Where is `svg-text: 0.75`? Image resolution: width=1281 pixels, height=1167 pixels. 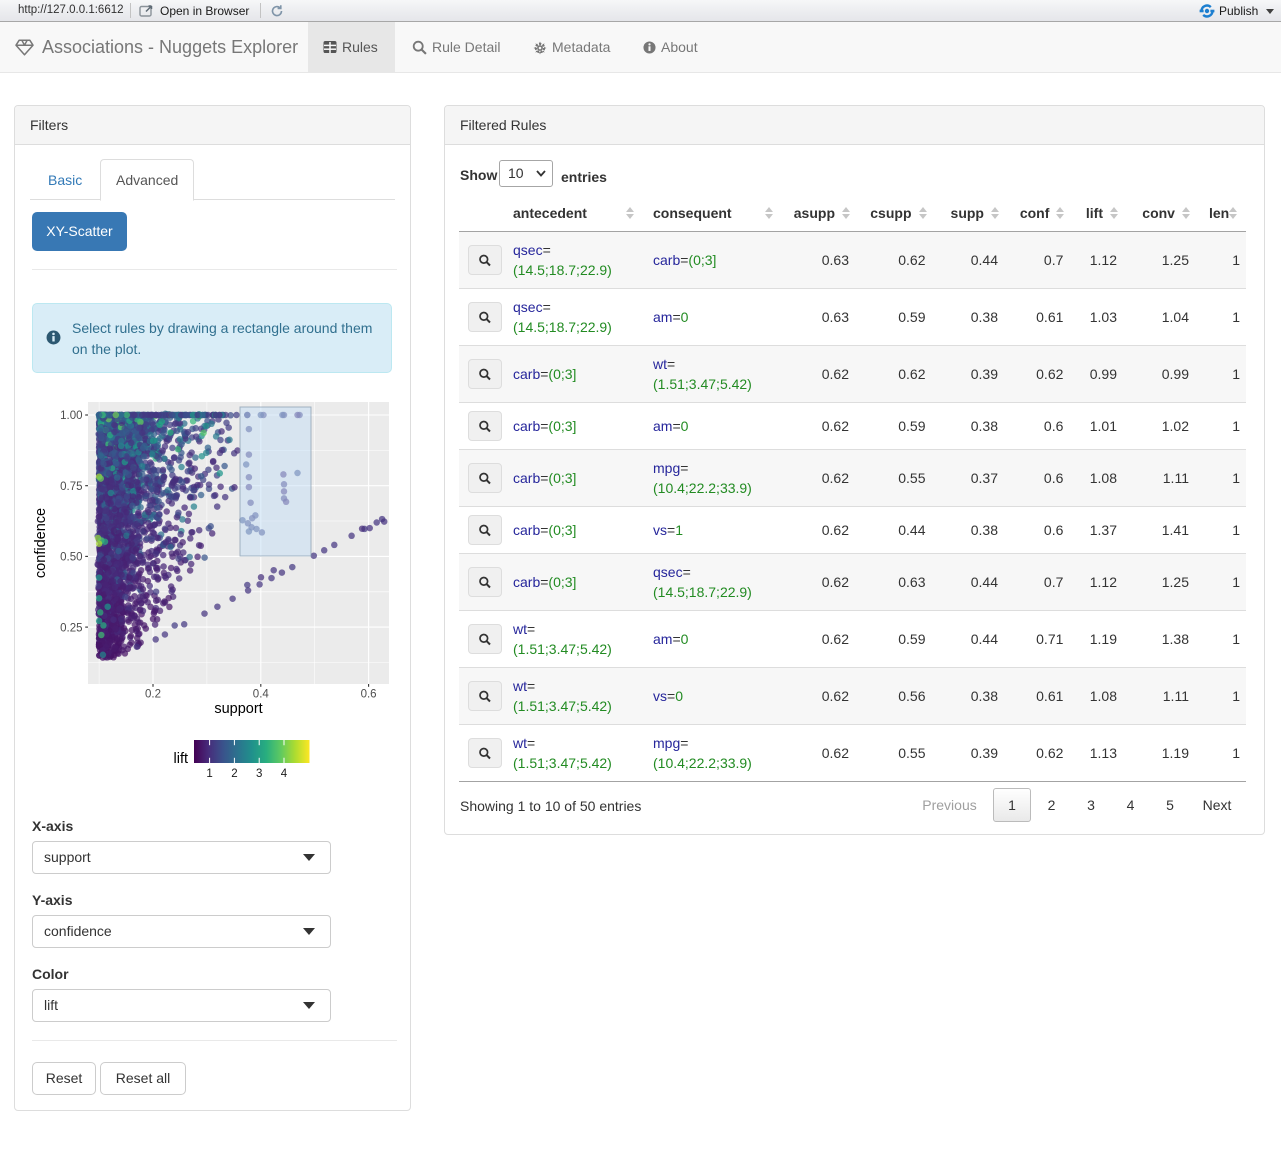 svg-text: 0.75 is located at coordinates (71, 487).